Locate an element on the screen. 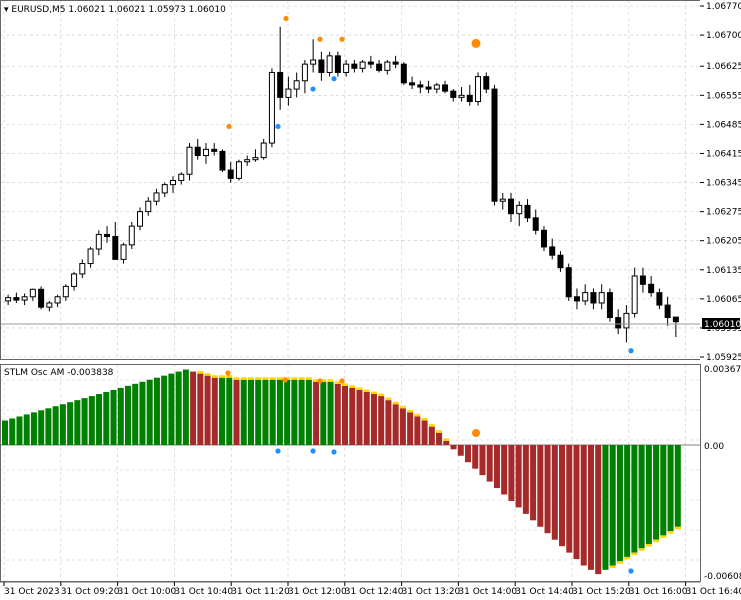 The image size is (741, 600). price-tick-label: 1.05925 is located at coordinates (723, 358).